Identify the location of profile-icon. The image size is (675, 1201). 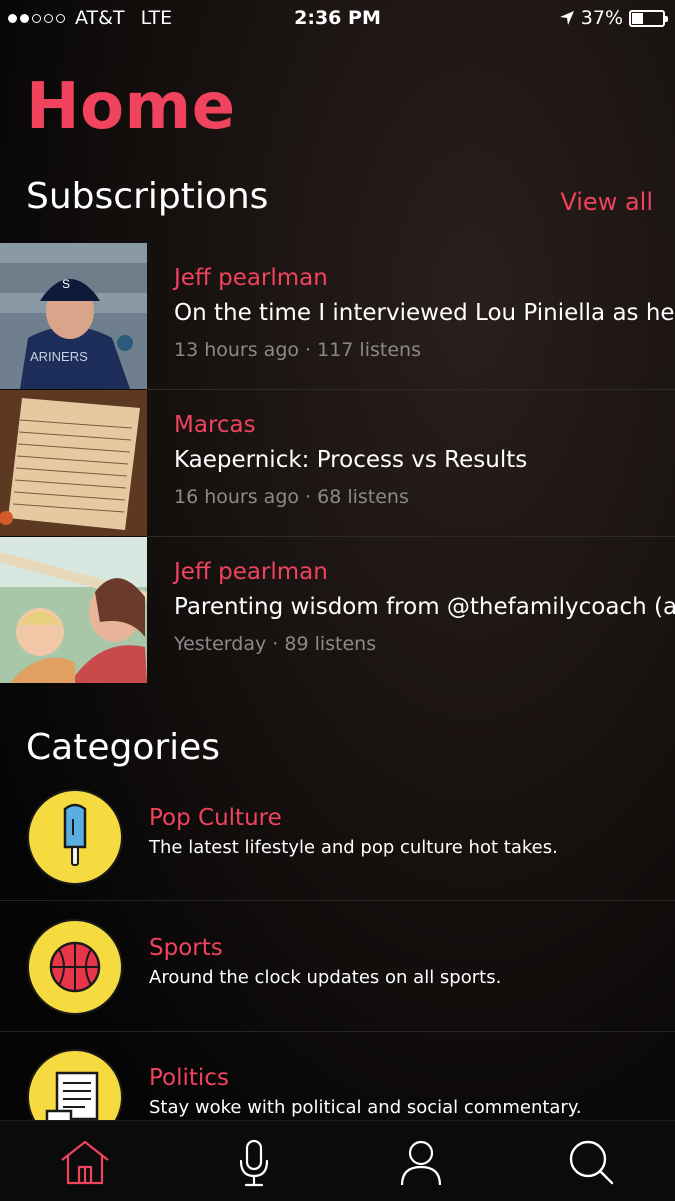
(421, 1163).